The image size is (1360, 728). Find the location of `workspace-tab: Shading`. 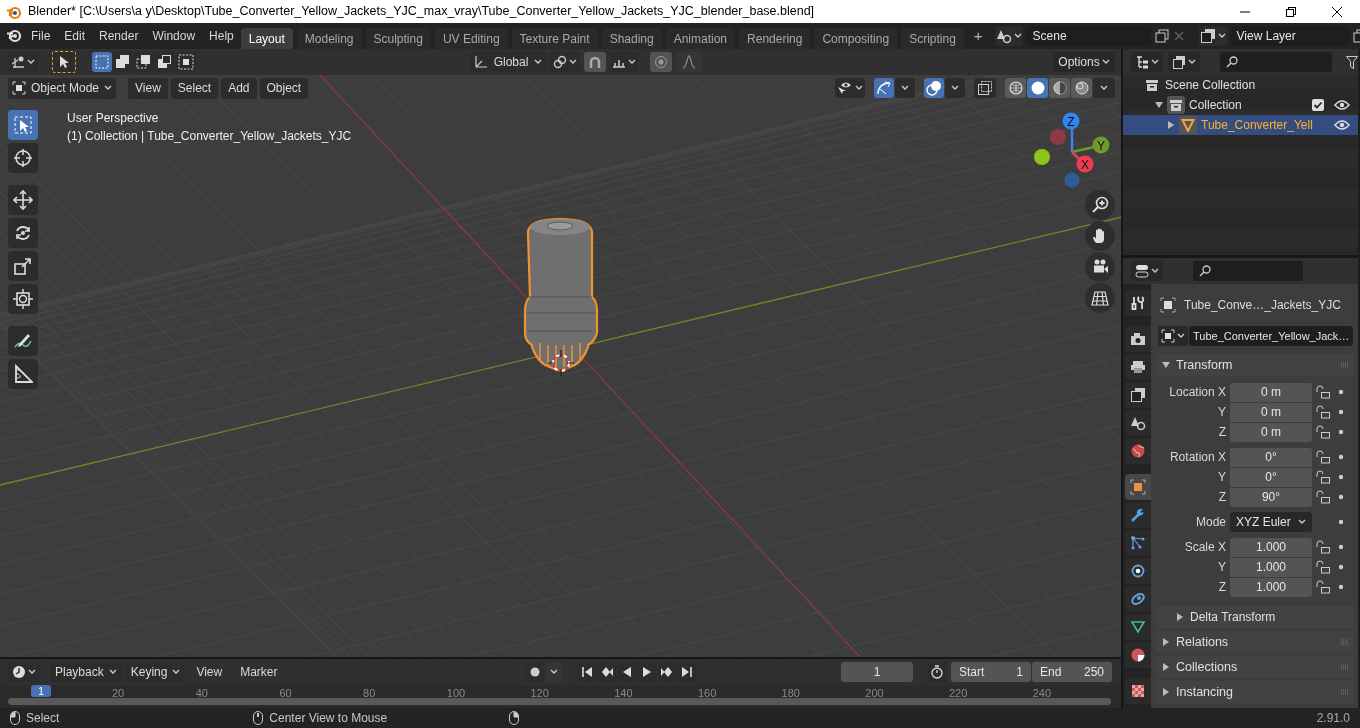

workspace-tab: Shading is located at coordinates (631, 38).